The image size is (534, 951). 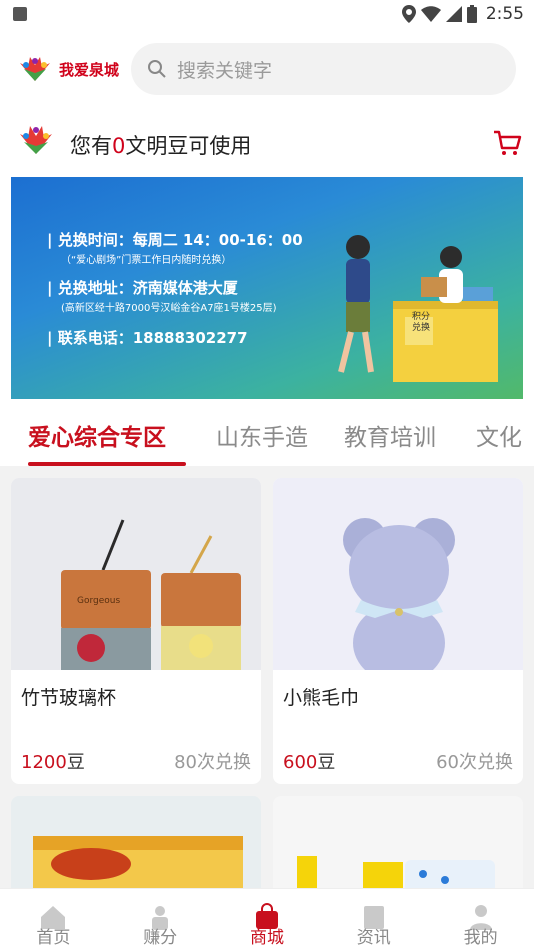 What do you see at coordinates (471, 14) in the screenshot?
I see `battery-icon` at bounding box center [471, 14].